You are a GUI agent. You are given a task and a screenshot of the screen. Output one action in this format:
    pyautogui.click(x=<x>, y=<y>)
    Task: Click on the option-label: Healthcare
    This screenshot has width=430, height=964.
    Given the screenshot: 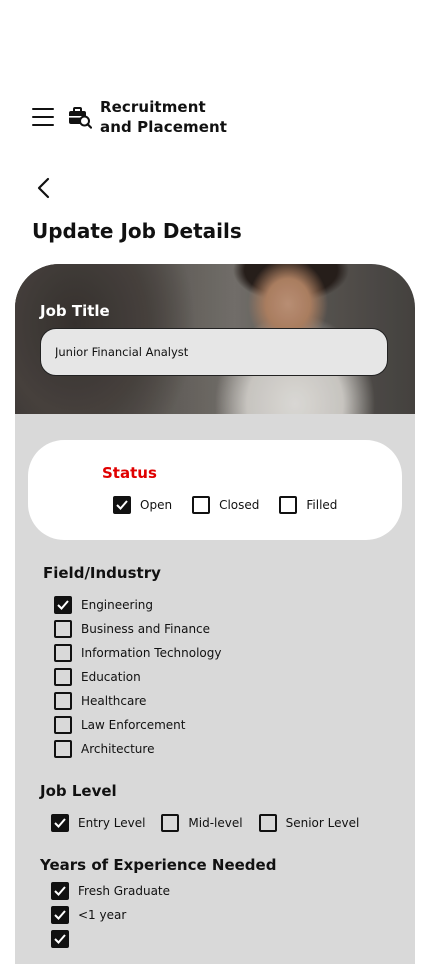 What is the action you would take?
    pyautogui.click(x=114, y=701)
    